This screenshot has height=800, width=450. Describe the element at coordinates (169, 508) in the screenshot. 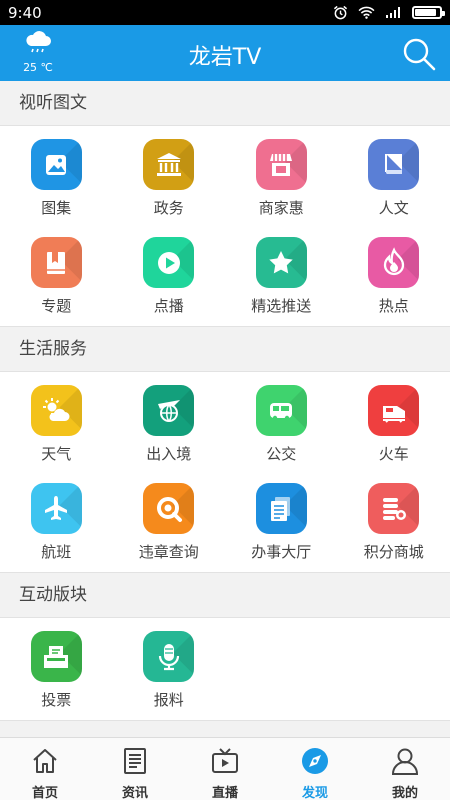

I see `magnifier-icon` at that location.